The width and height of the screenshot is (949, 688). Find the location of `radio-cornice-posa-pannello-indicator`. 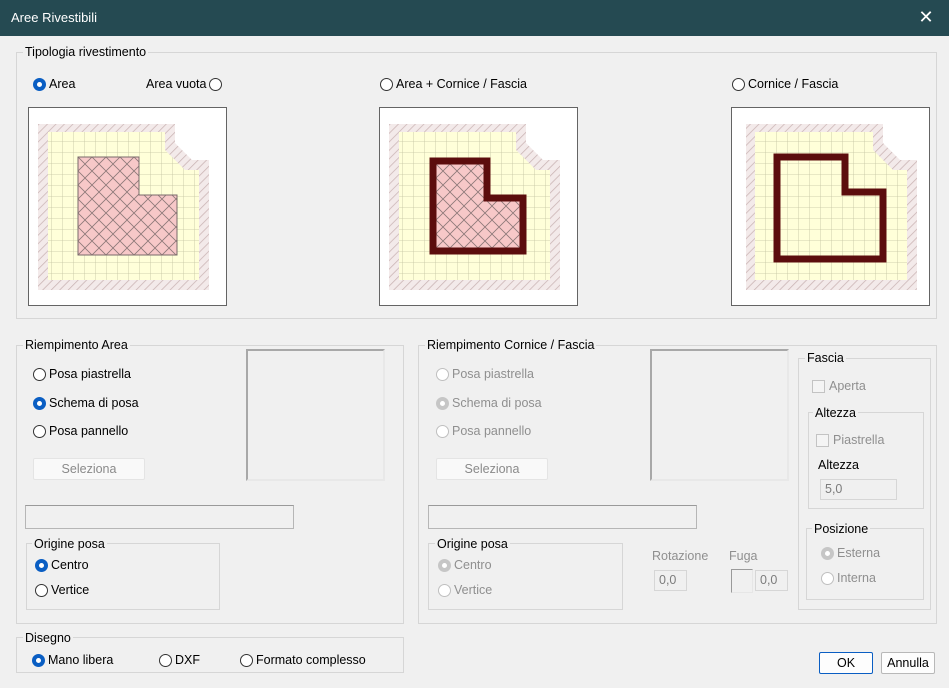

radio-cornice-posa-pannello-indicator is located at coordinates (442, 431).